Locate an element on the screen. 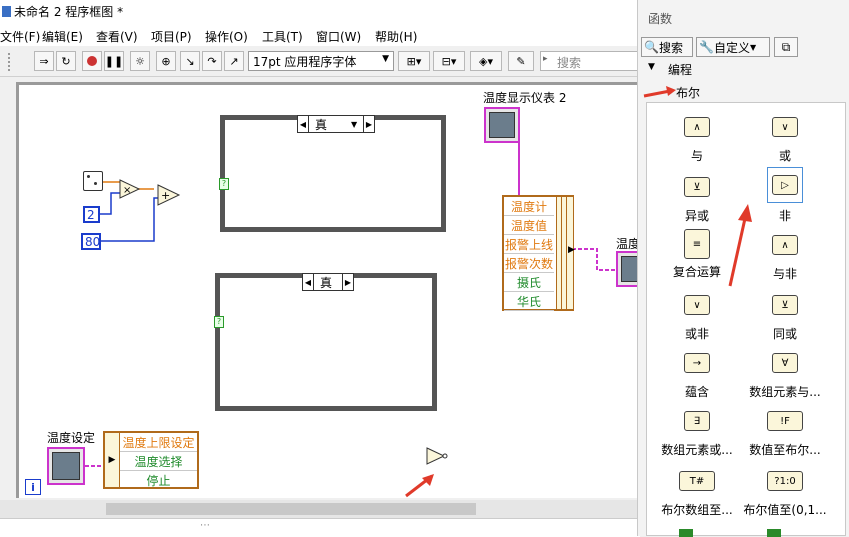 This screenshot has height=537, width=849. unbundle-by-name-node: 温度计 温度值 报警上线 报警次数 摄氏 华氏 ▶ is located at coordinates (538, 253).